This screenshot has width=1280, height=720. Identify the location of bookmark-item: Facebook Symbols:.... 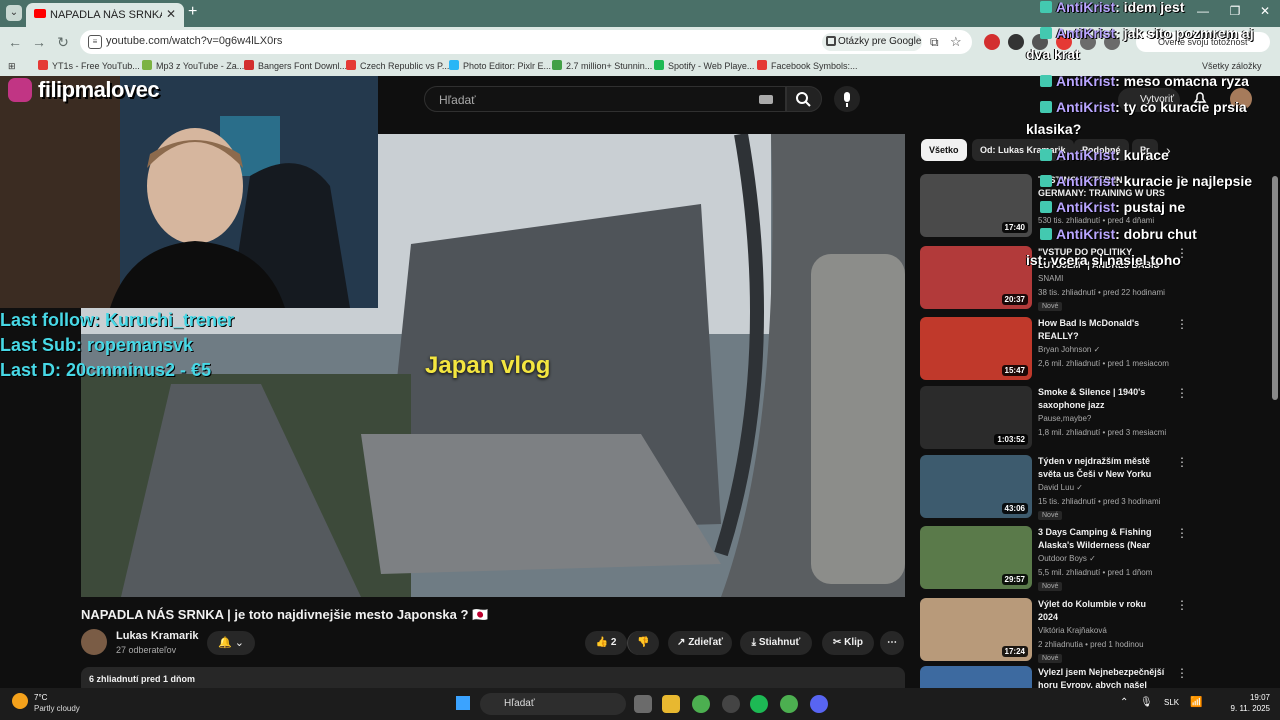
(807, 66).